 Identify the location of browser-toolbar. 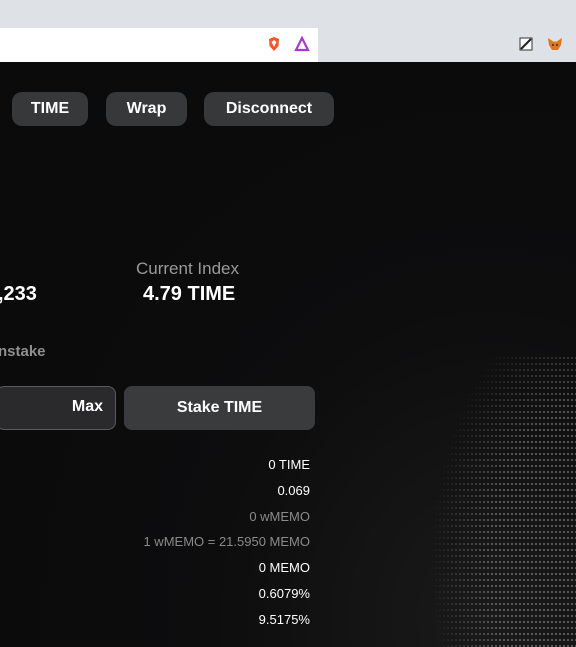
(288, 31).